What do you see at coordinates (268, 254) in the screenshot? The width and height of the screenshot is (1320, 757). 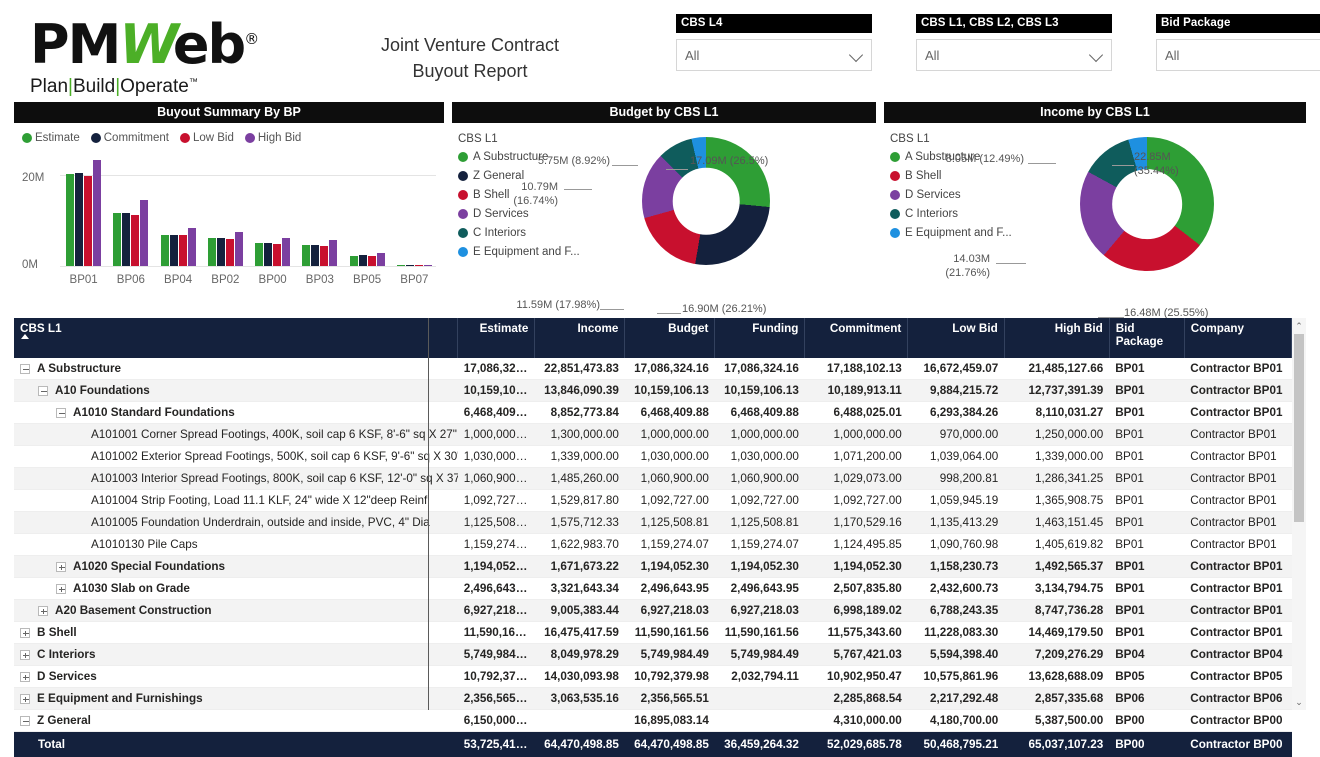 I see `bar-bp00-commitment` at bounding box center [268, 254].